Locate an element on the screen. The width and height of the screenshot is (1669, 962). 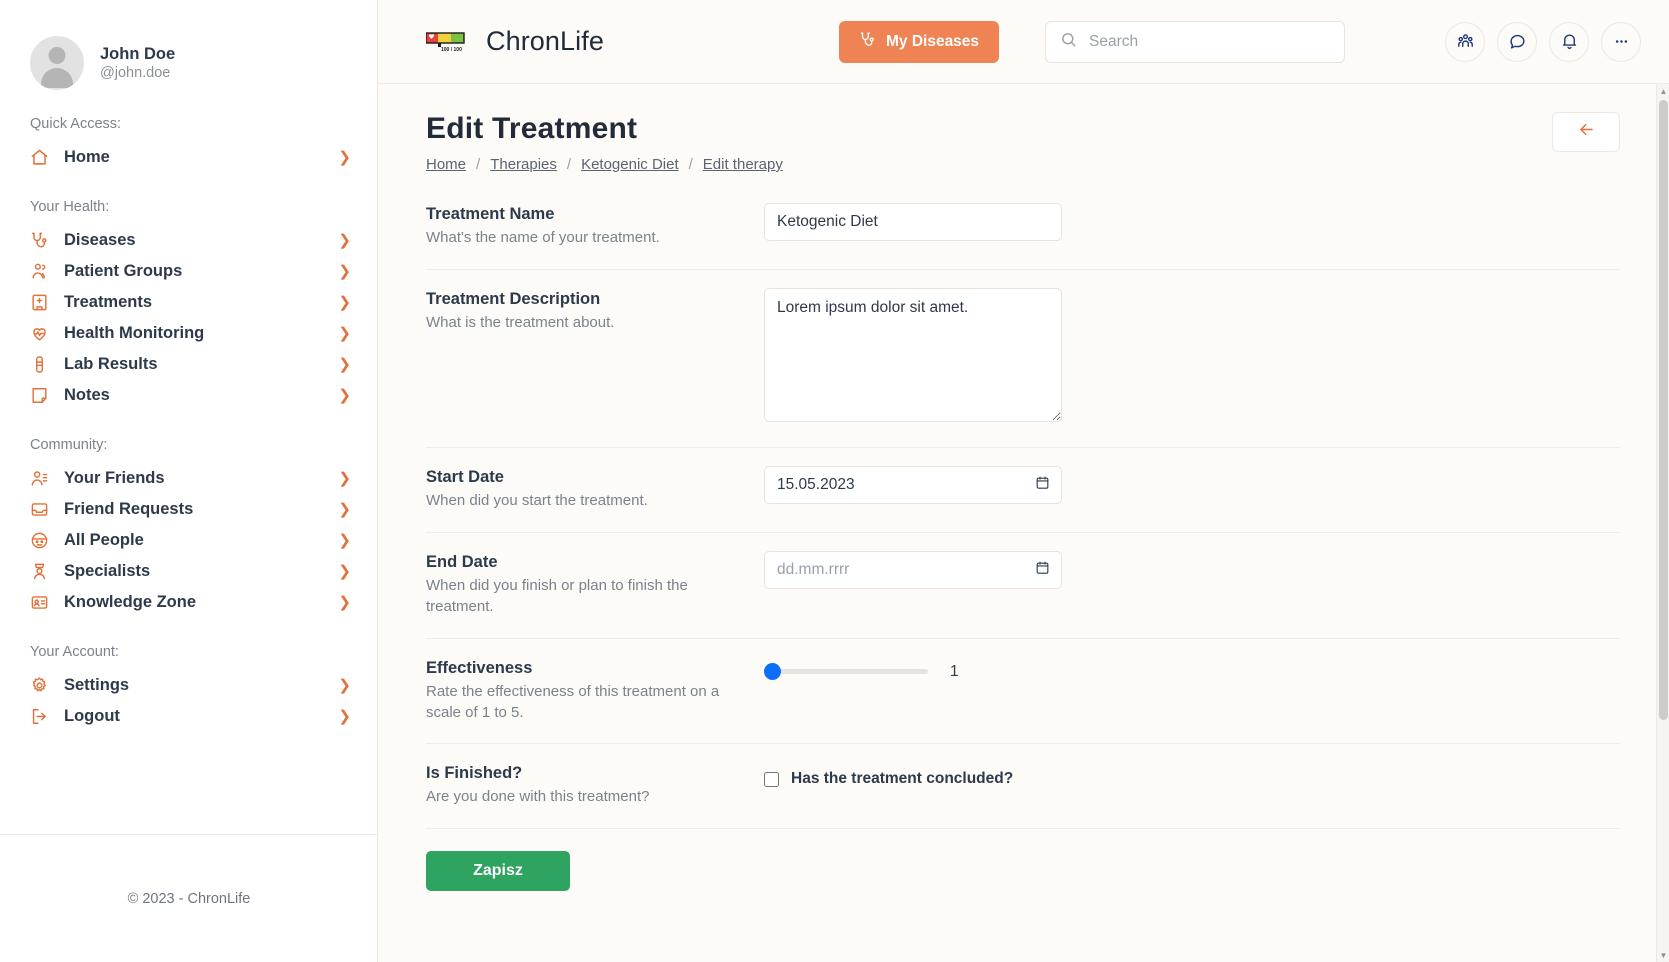
breadcrumb-item-home: Home is located at coordinates (446, 164).